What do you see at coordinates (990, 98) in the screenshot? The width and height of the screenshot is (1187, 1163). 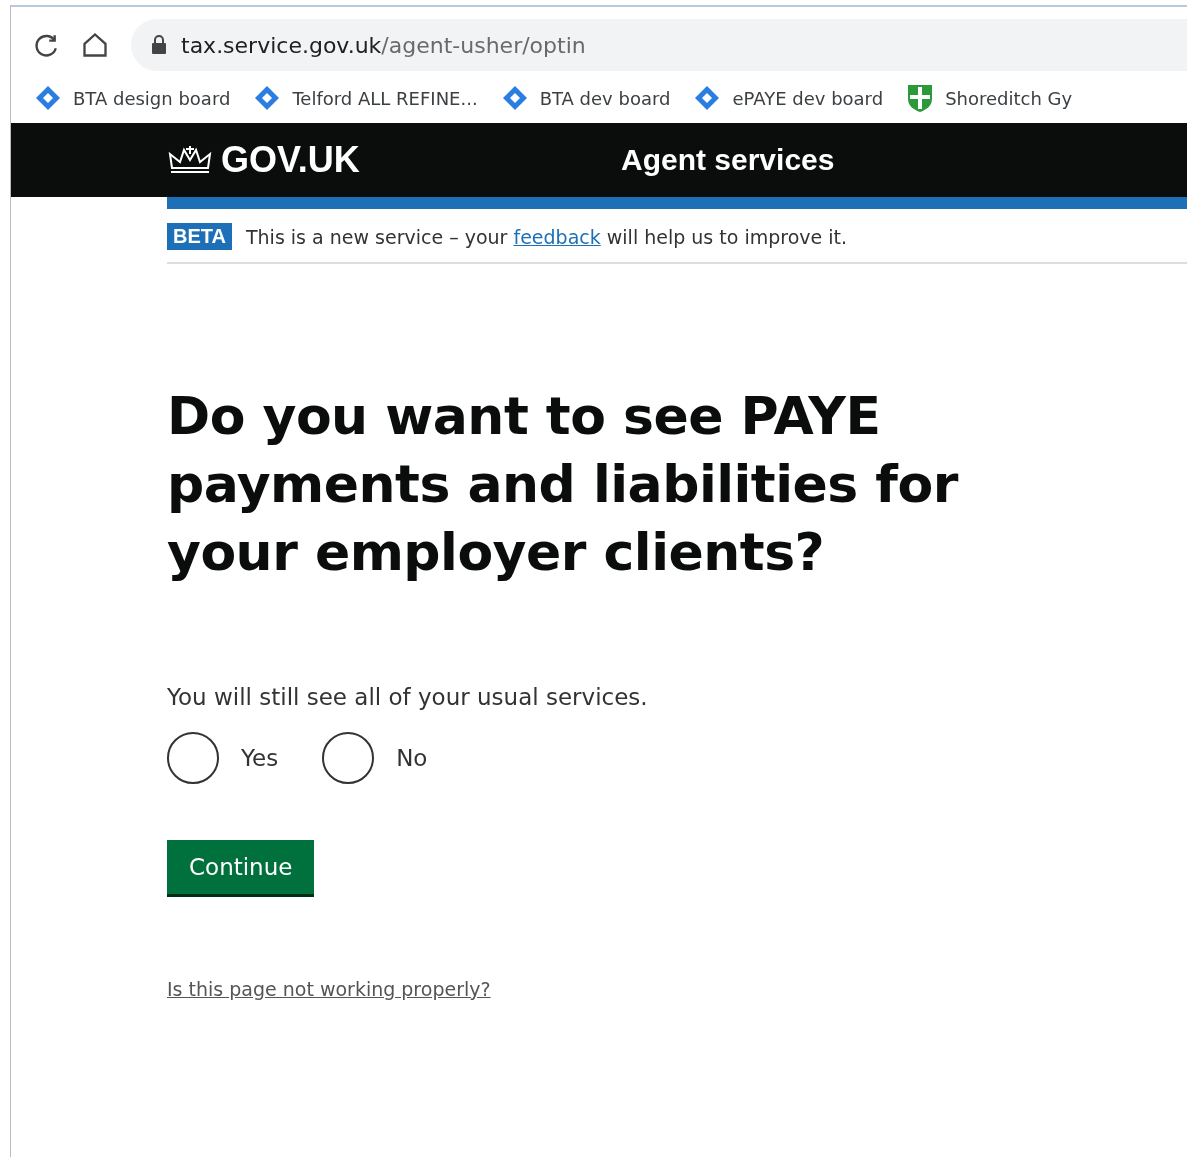 I see `bookmark: Shoreditch Gy` at bounding box center [990, 98].